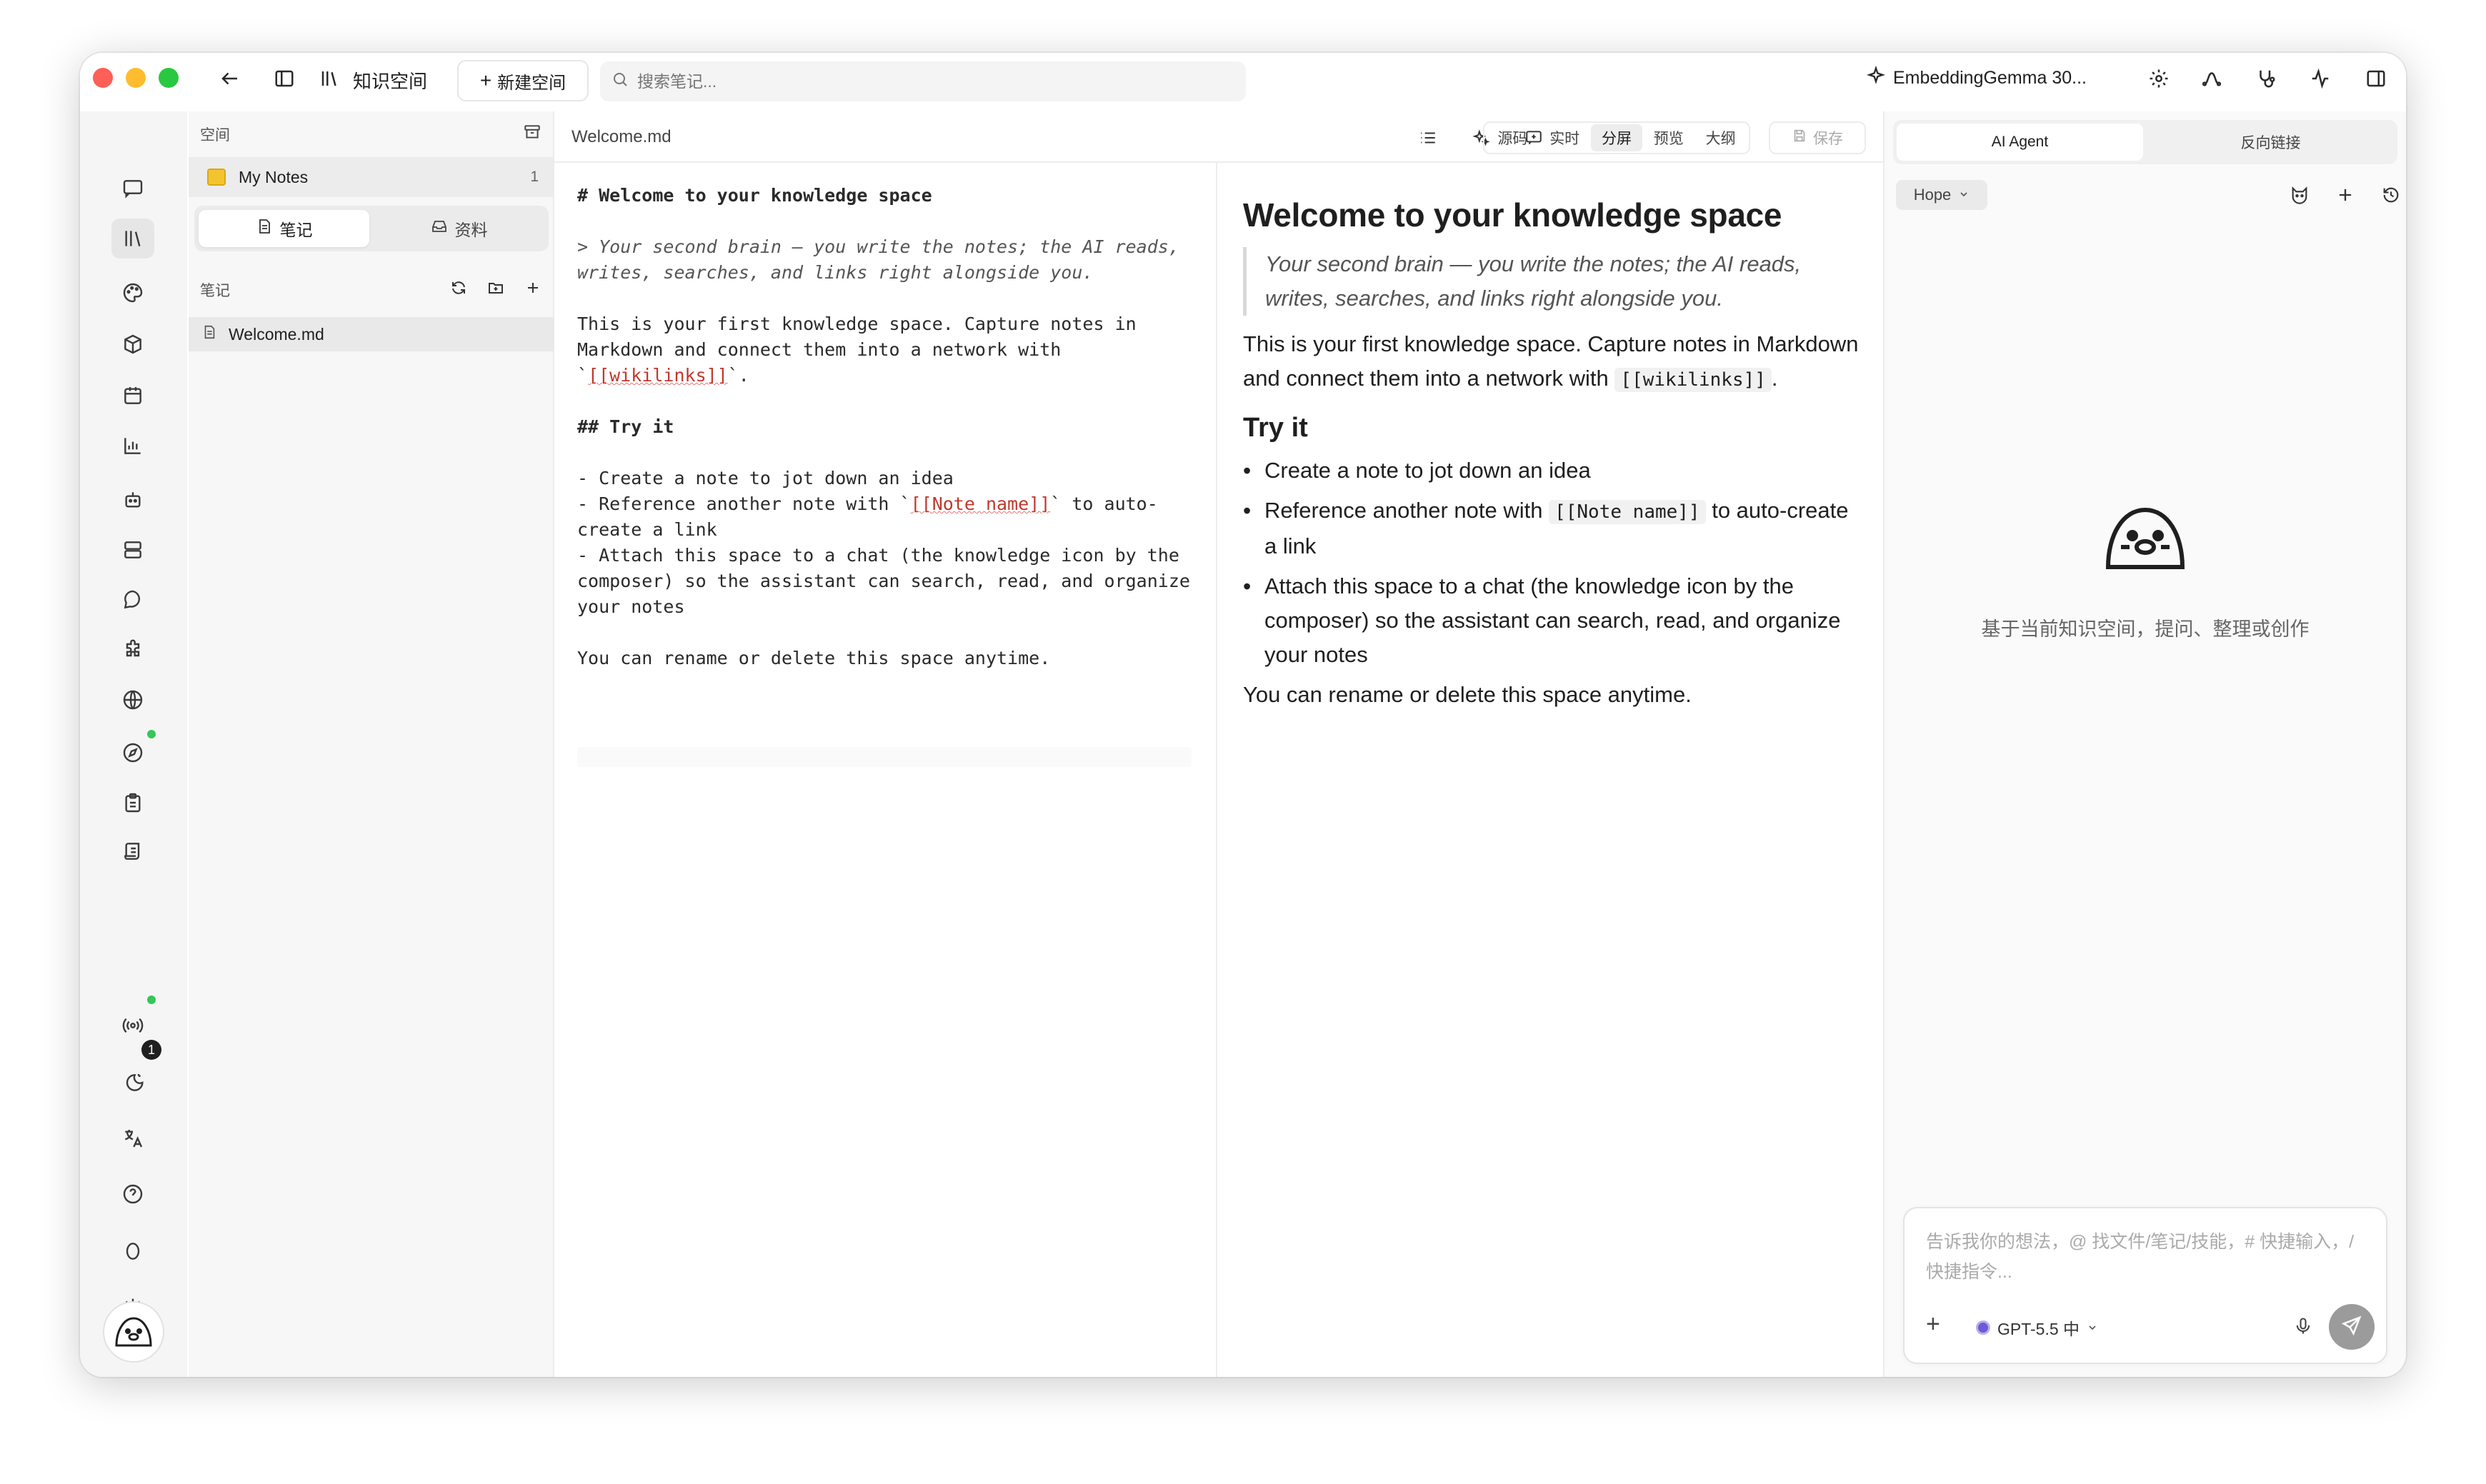 This screenshot has height=1484, width=2486. Describe the element at coordinates (1616, 137) in the screenshot. I see `mode-split: 分屏` at that location.